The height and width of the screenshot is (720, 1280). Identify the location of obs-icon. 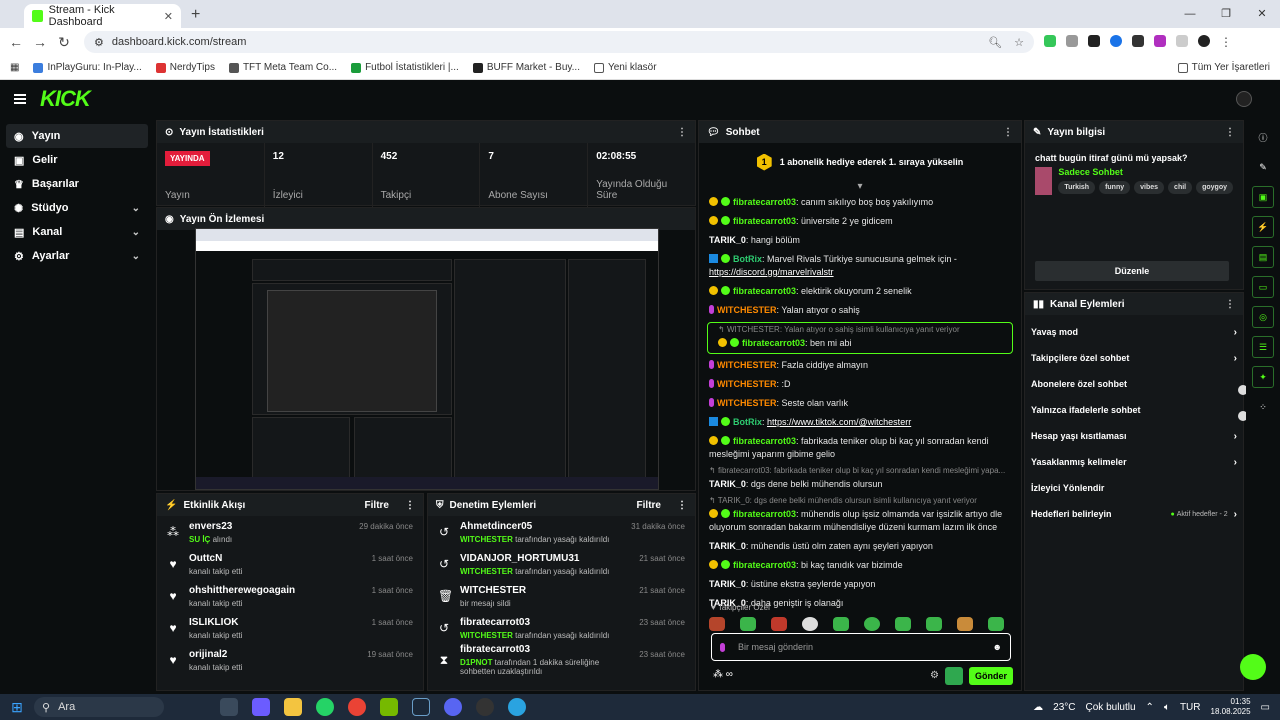
(485, 707).